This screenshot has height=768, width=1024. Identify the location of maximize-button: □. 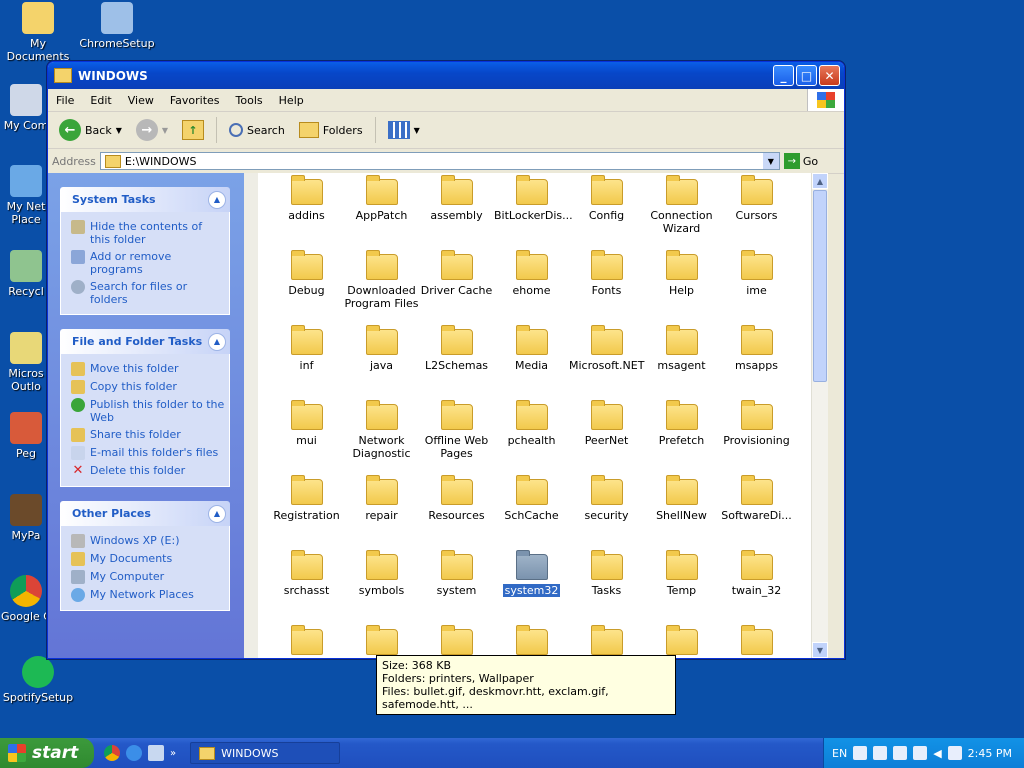
(806, 75).